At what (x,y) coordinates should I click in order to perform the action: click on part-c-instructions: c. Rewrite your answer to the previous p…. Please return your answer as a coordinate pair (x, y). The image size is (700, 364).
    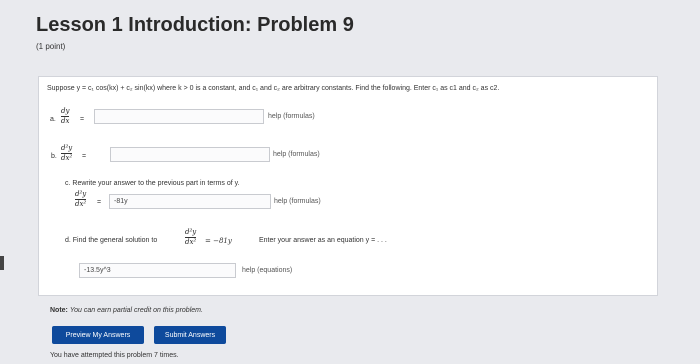
    Looking at the image, I should click on (152, 183).